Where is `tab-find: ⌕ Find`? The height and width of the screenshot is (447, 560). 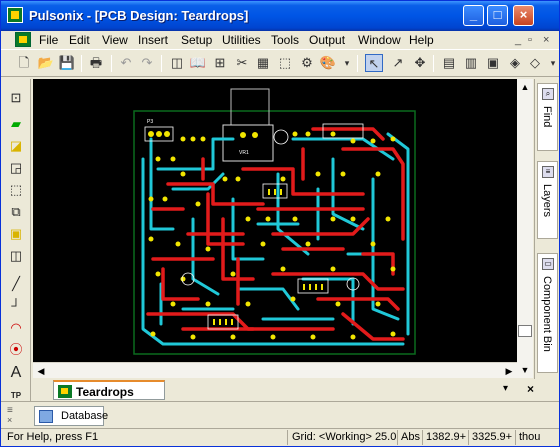 tab-find: ⌕ Find is located at coordinates (547, 117).